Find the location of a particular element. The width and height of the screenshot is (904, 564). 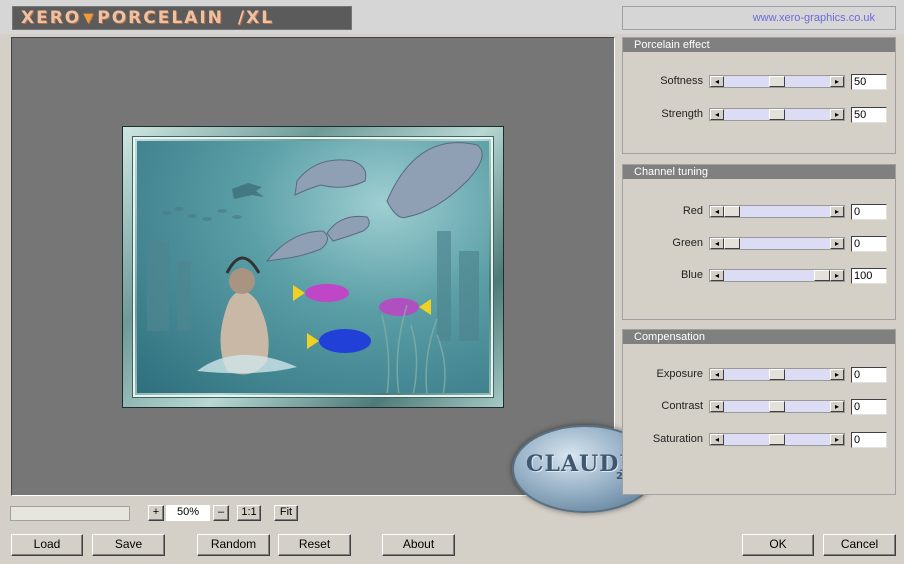

zoom-in-button: + is located at coordinates (156, 513).